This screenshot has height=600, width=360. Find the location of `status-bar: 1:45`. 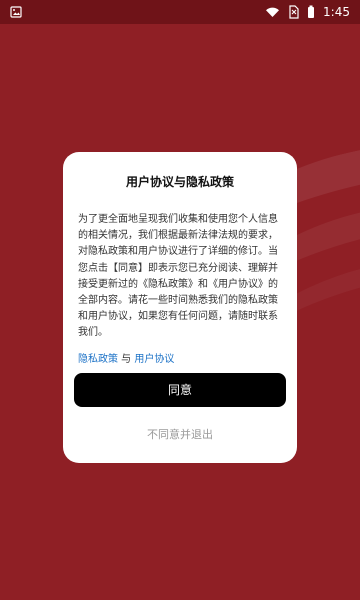

status-bar: 1:45 is located at coordinates (180, 12).